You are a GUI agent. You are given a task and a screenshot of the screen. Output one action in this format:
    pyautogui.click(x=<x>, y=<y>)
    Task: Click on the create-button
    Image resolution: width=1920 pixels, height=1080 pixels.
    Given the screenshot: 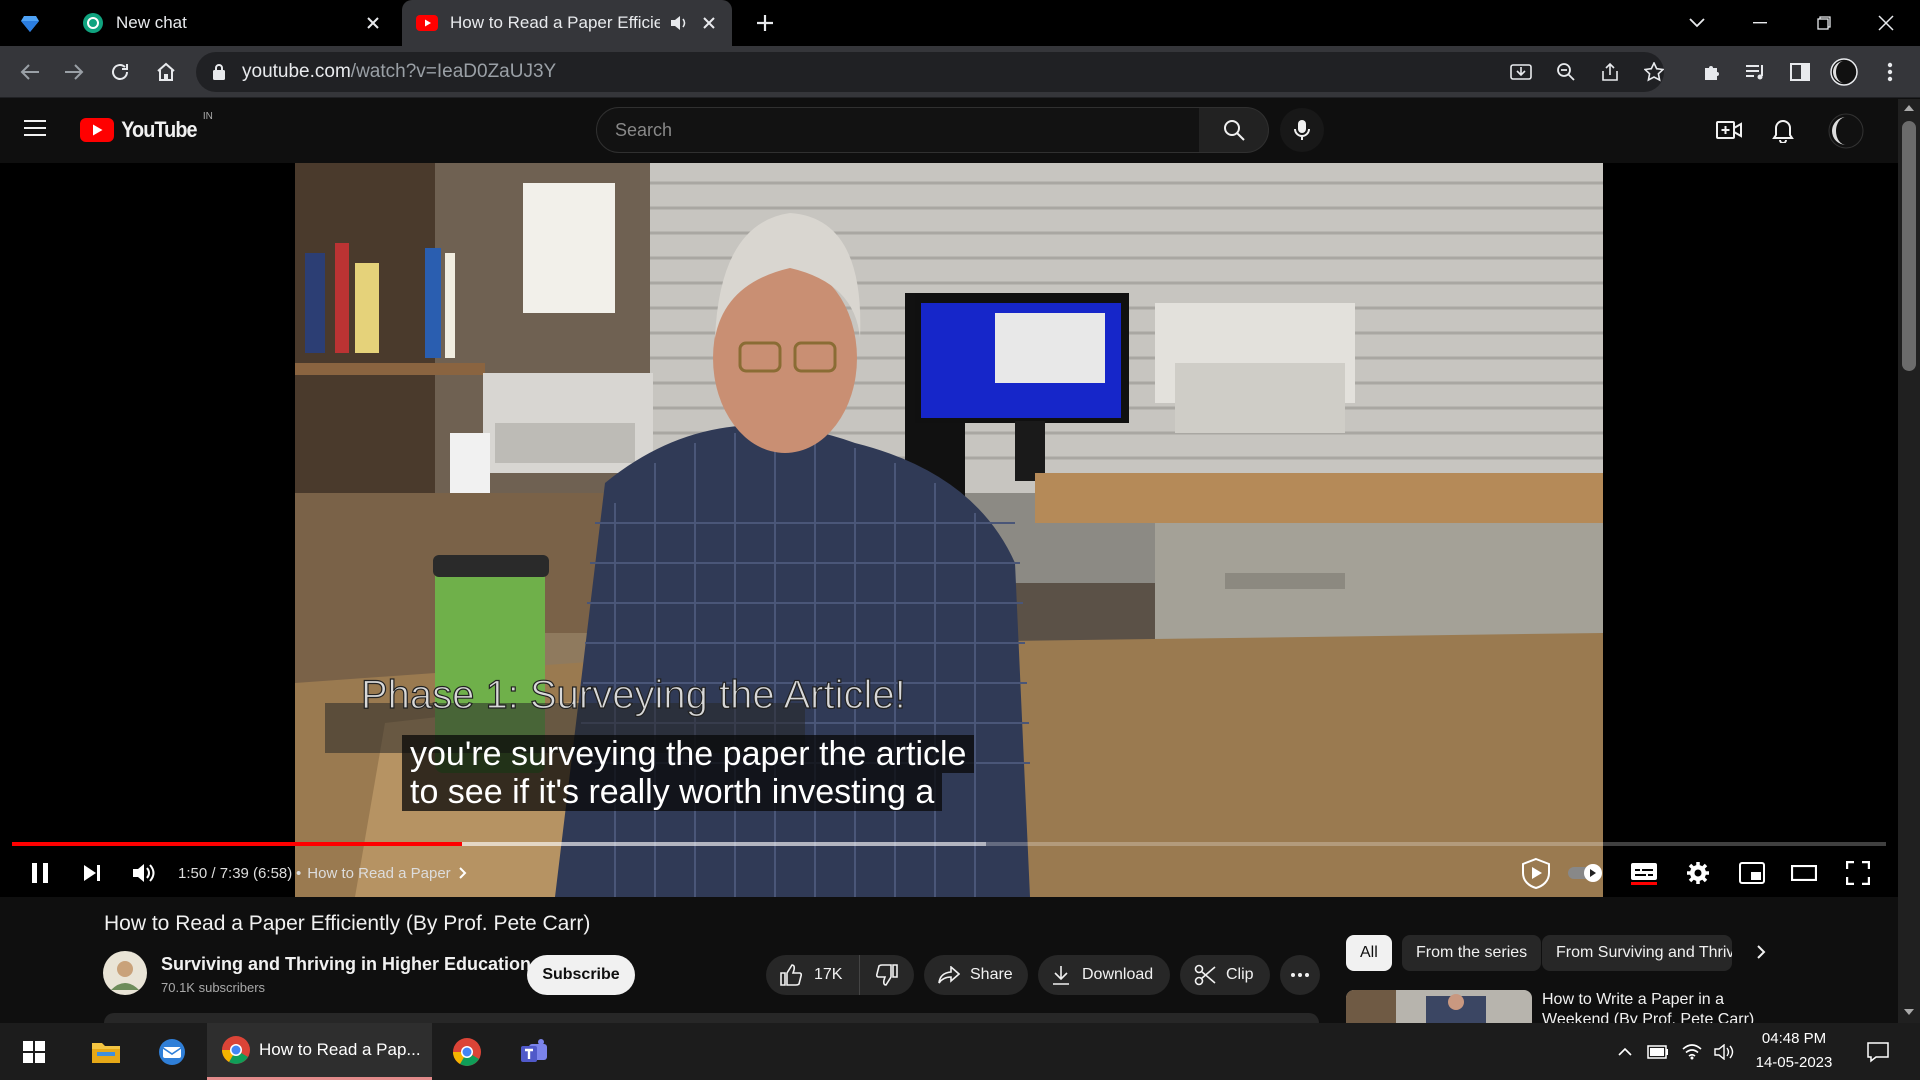 What is the action you would take?
    pyautogui.click(x=1729, y=130)
    